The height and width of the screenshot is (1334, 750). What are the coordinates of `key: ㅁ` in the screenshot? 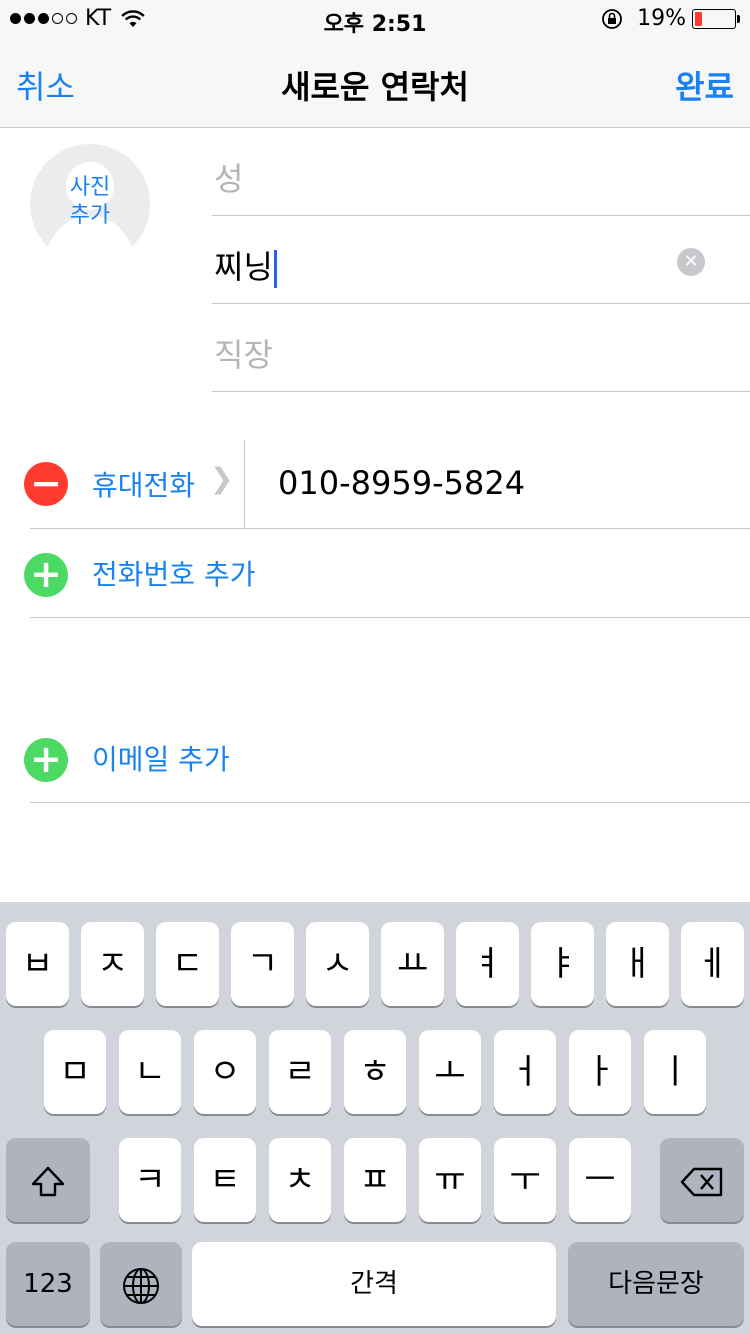 It's located at (75, 1072).